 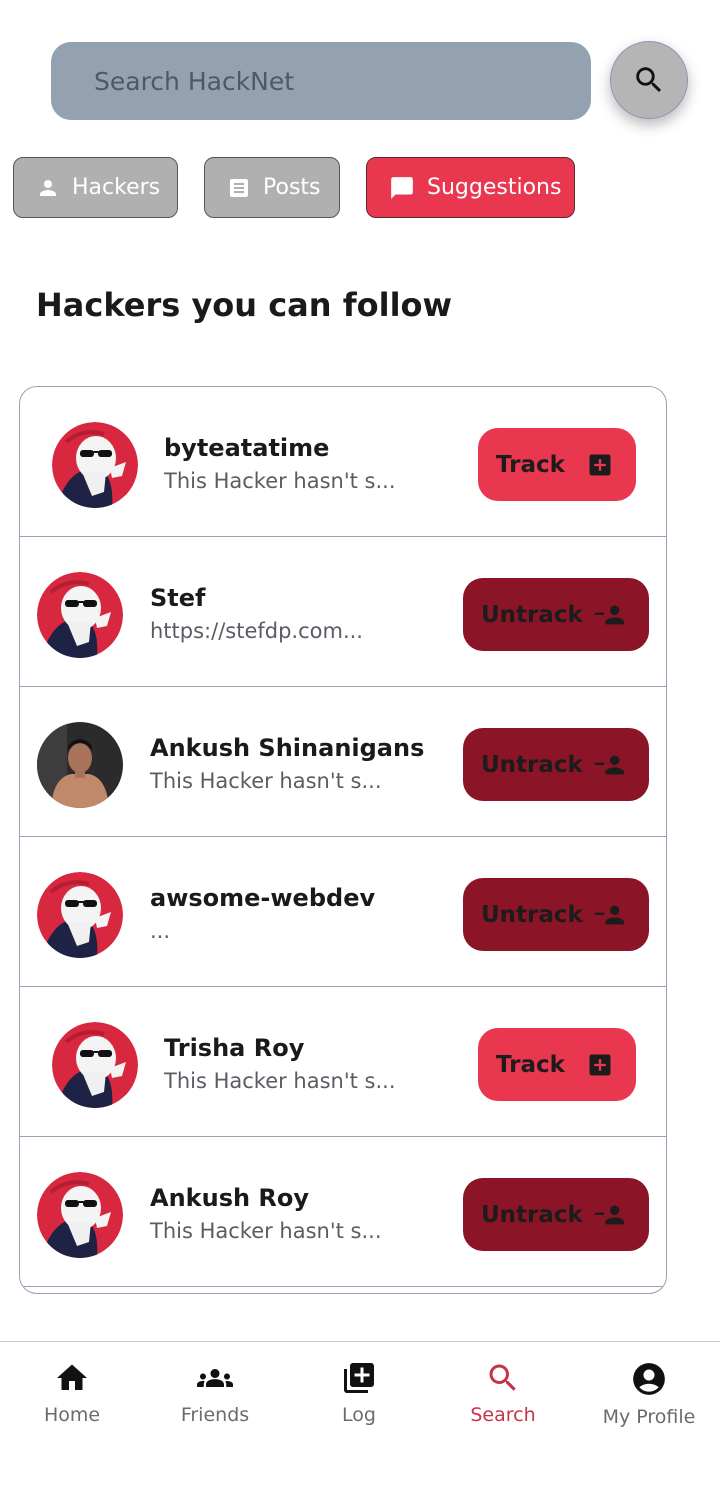 I want to click on nav-my-profile-label: My Profile, so click(x=649, y=1417).